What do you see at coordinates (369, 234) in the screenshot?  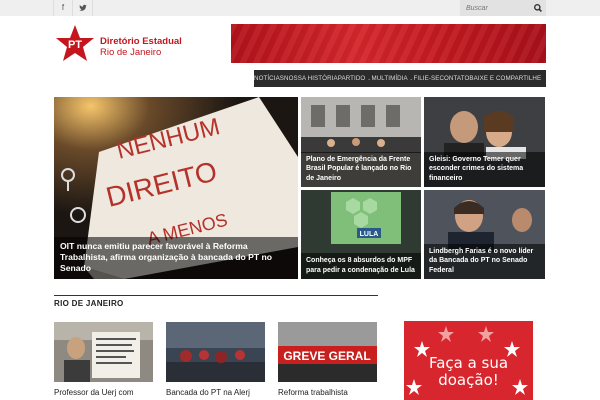 I see `screen-label-text: LULA` at bounding box center [369, 234].